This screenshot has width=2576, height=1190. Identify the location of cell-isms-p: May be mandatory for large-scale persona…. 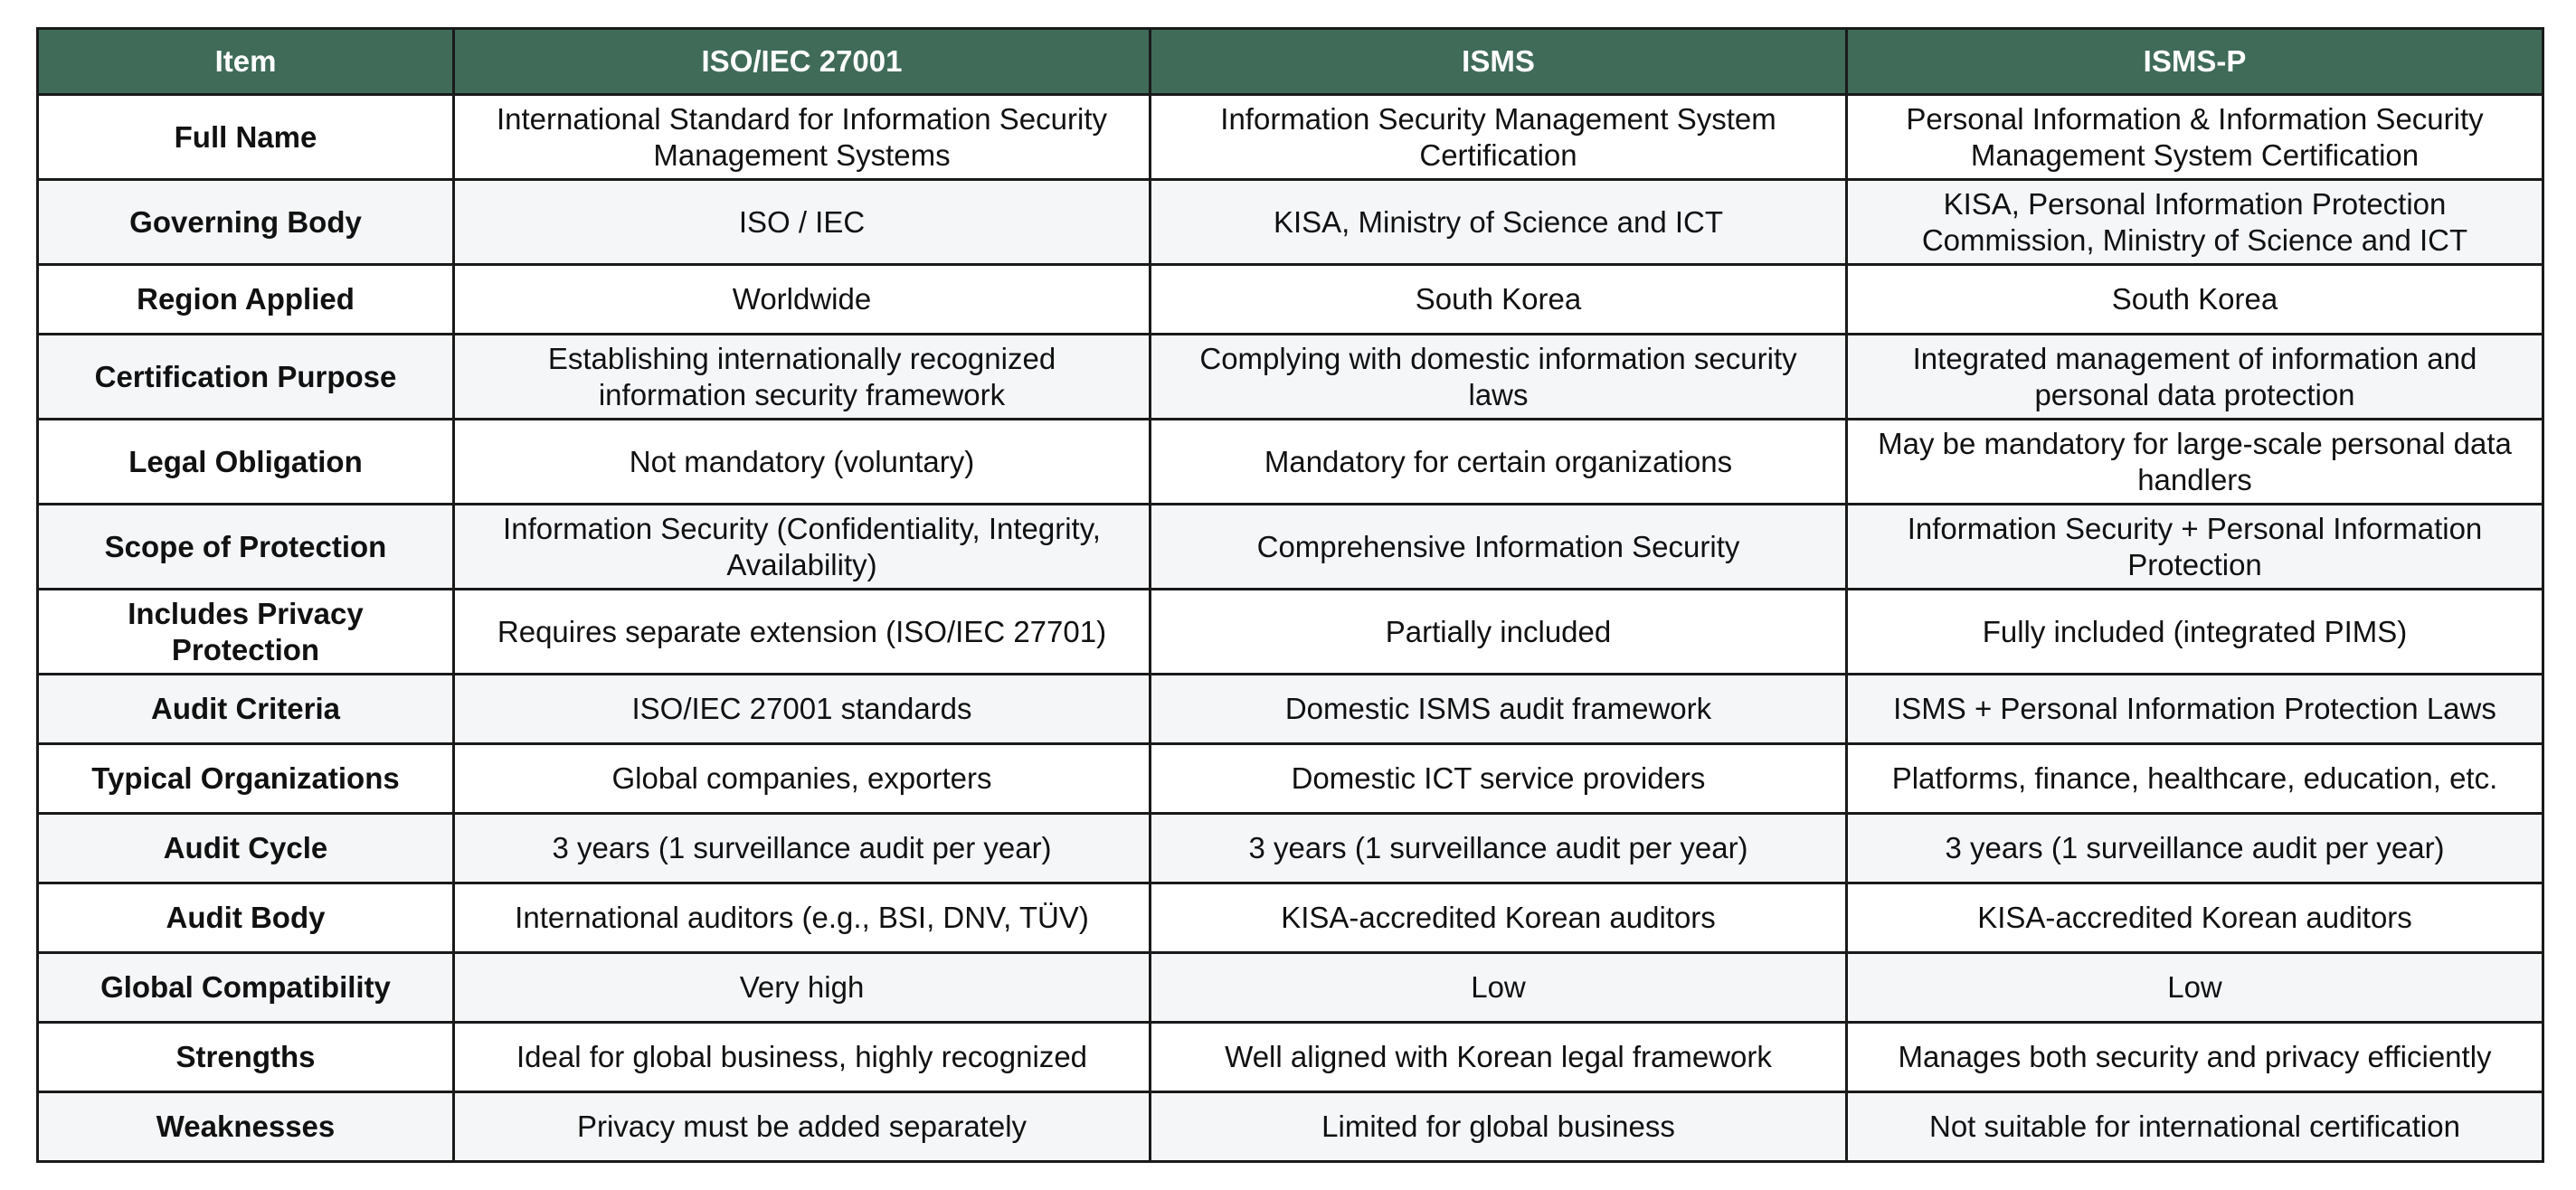
(2194, 461).